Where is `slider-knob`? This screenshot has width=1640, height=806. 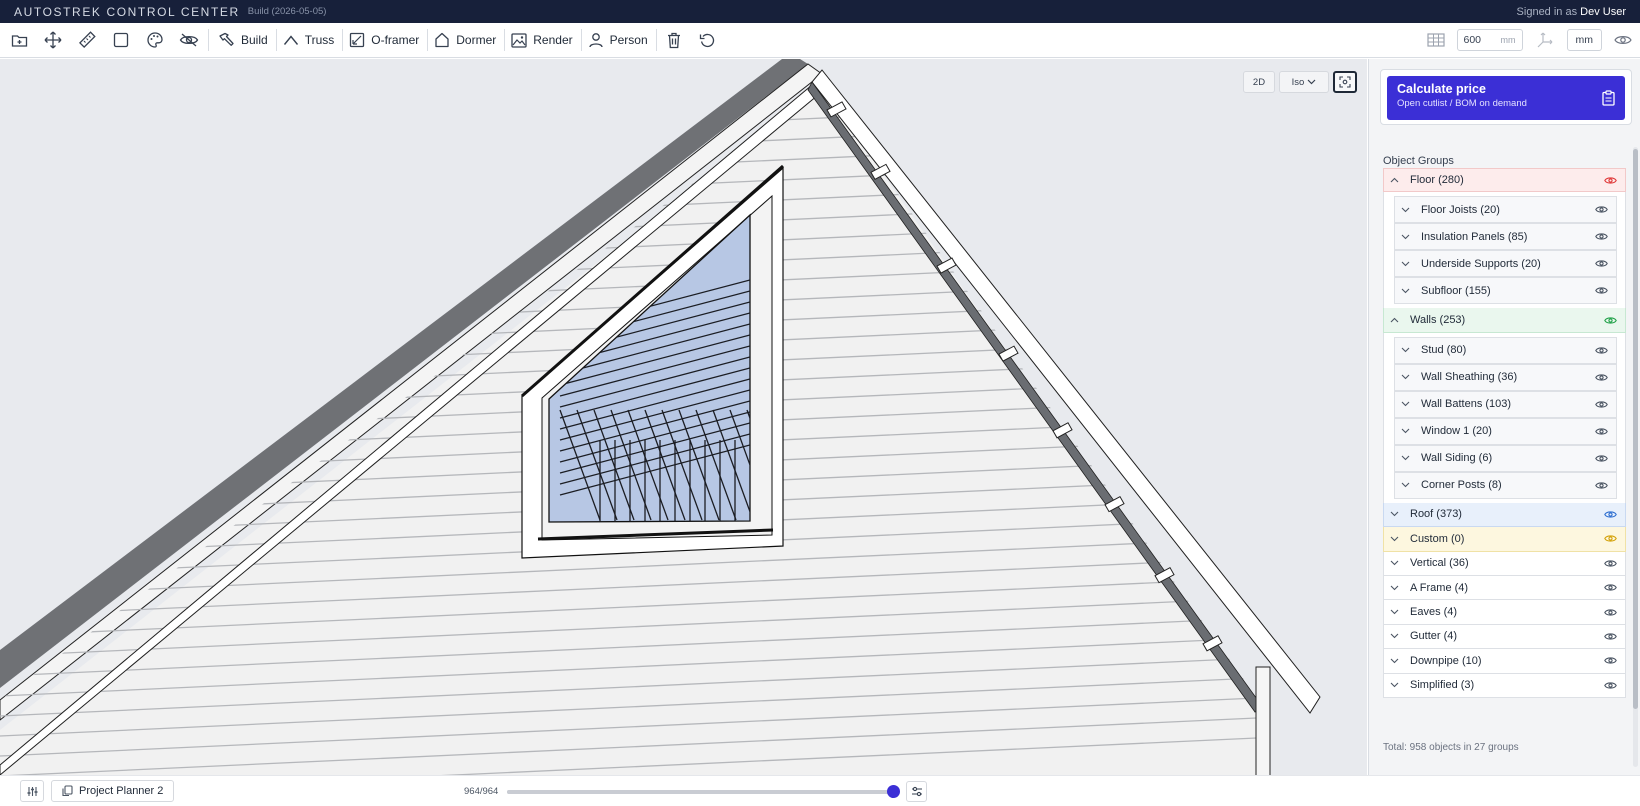
slider-knob is located at coordinates (893, 791).